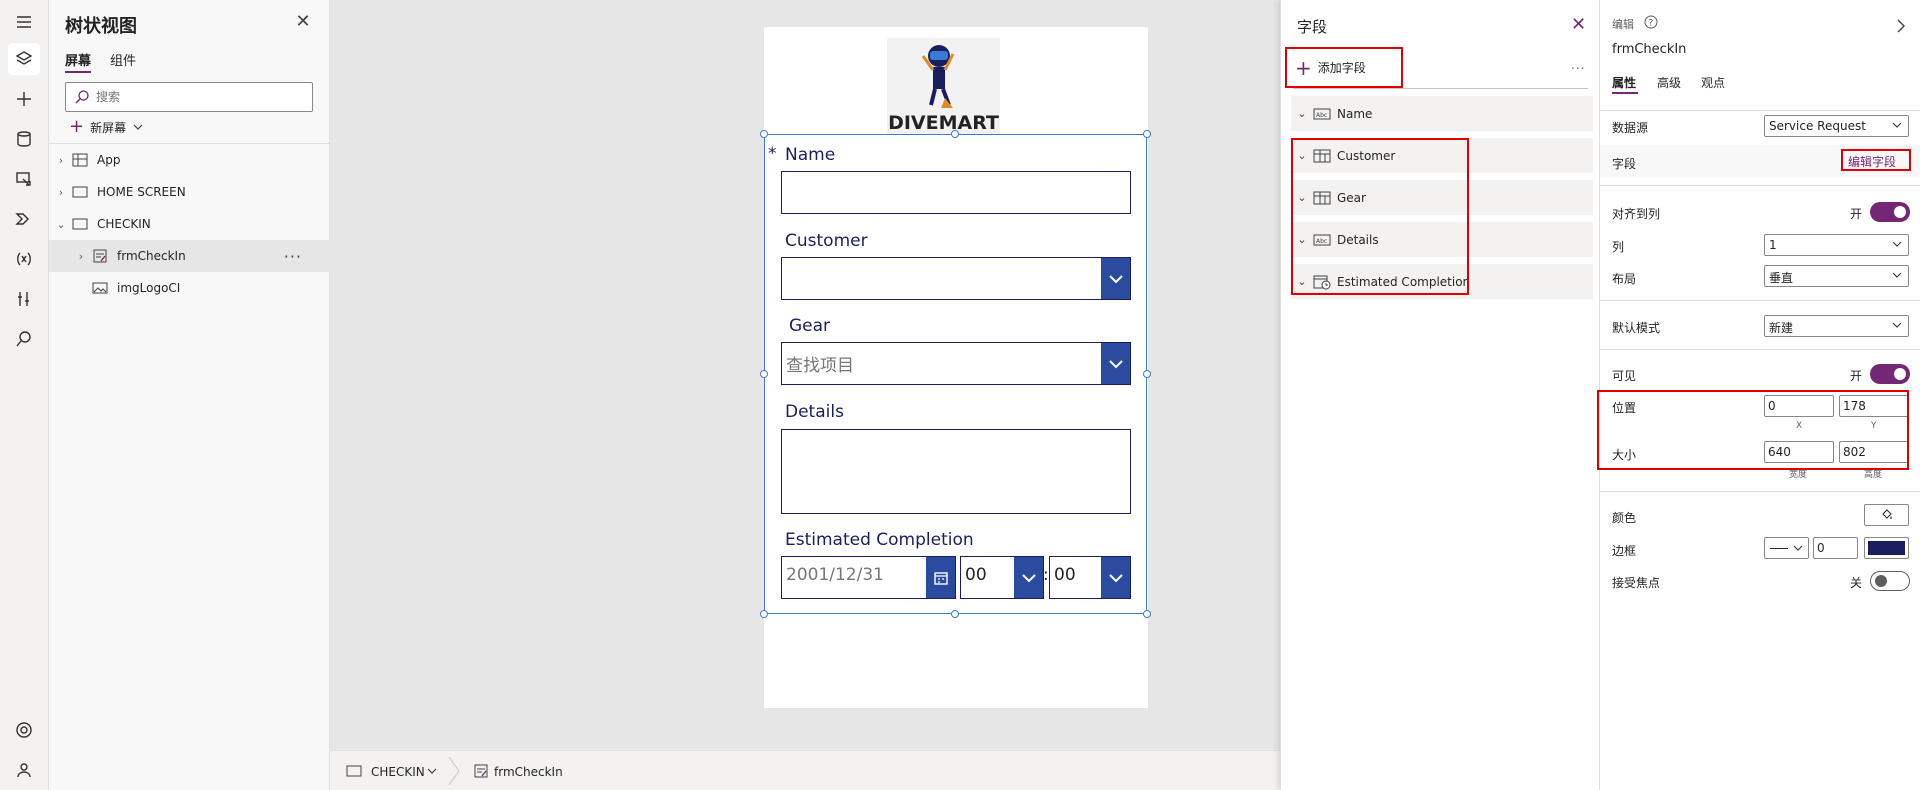 This screenshot has height=790, width=1920. I want to click on field-card-details: ⌄ Abc Details, so click(1442, 239).